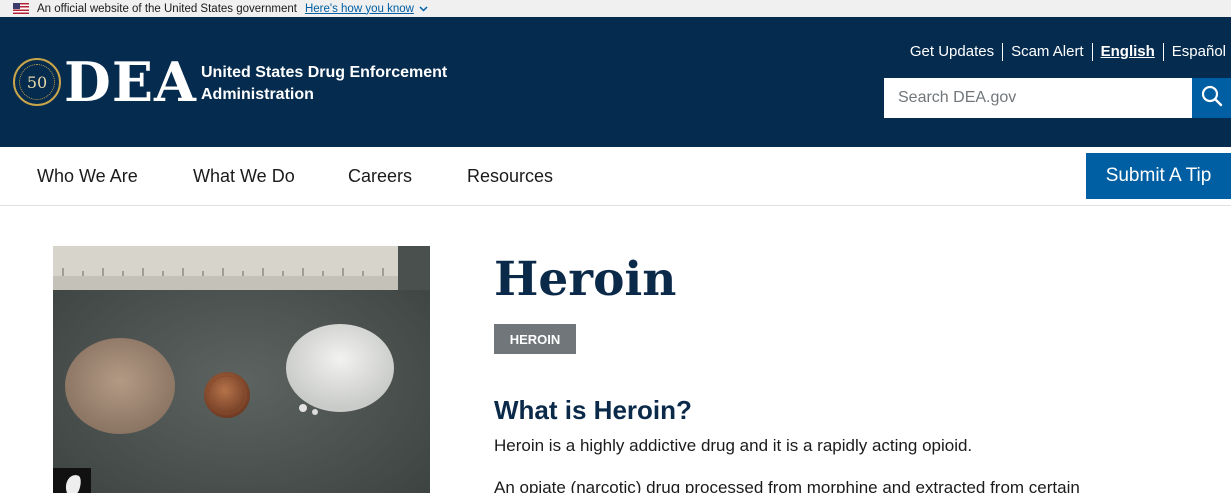 This screenshot has height=493, width=1231. I want to click on nav-who-we-are: Who We Are, so click(87, 176).